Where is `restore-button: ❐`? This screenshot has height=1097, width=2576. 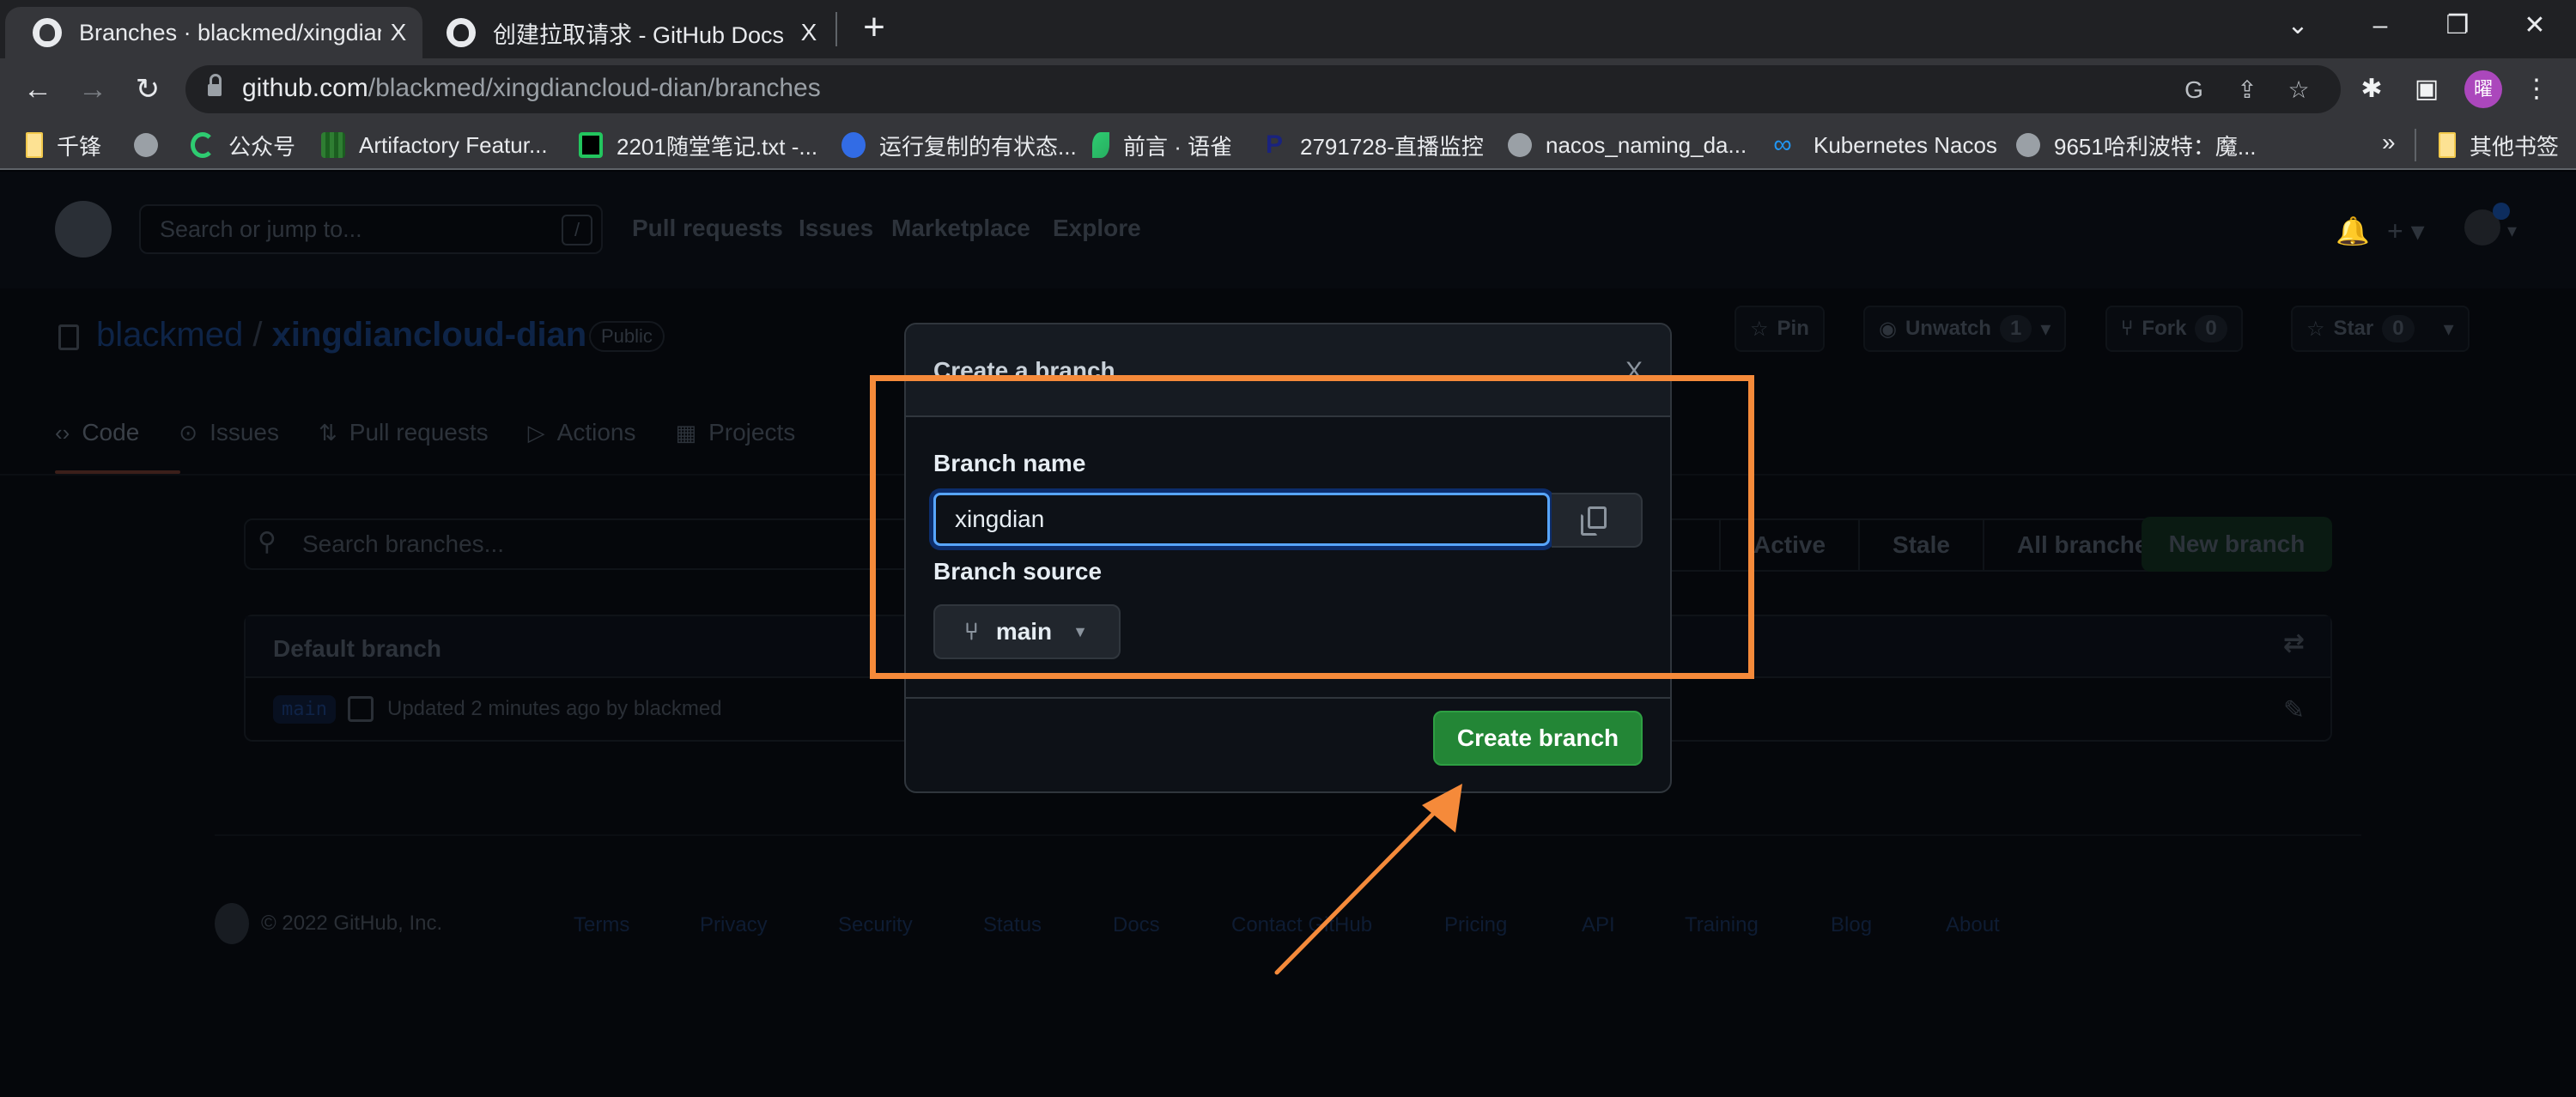
restore-button: ❐ is located at coordinates (2457, 25).